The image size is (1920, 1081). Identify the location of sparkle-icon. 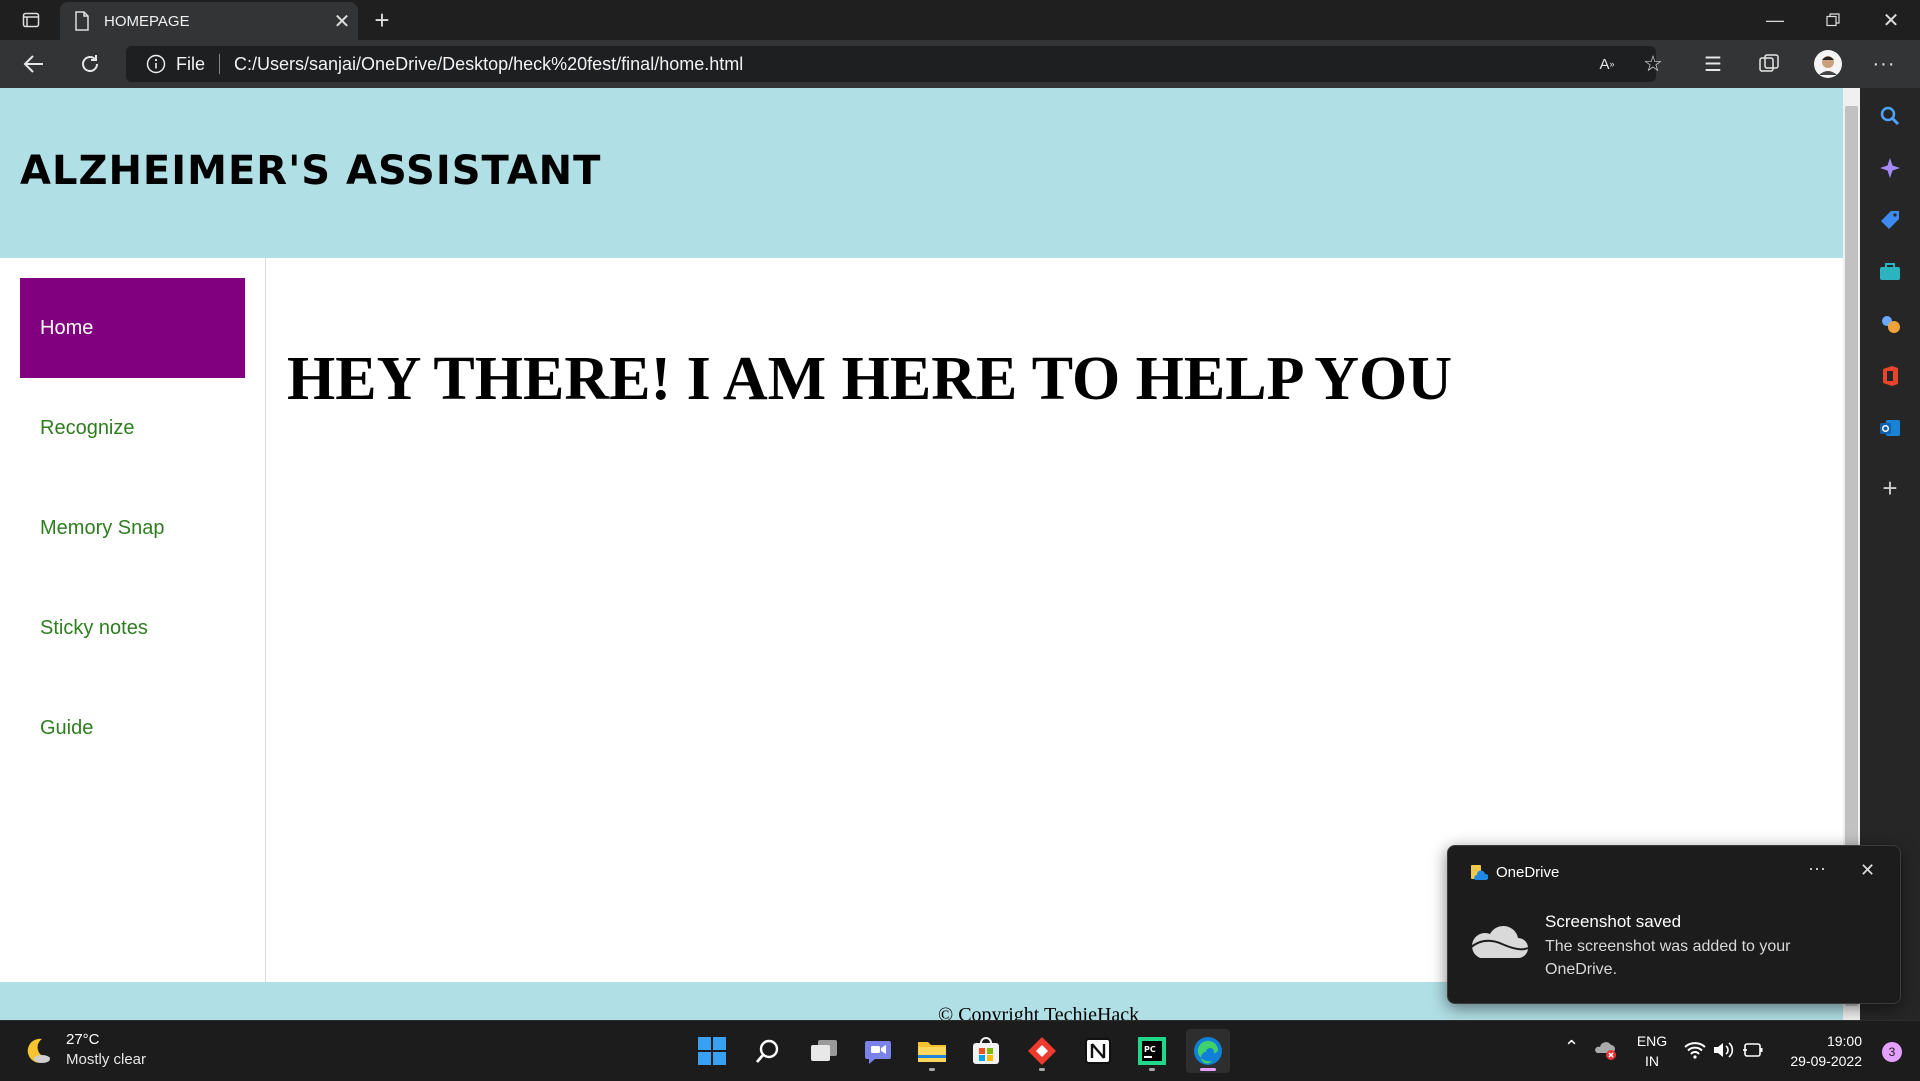
(1890, 168).